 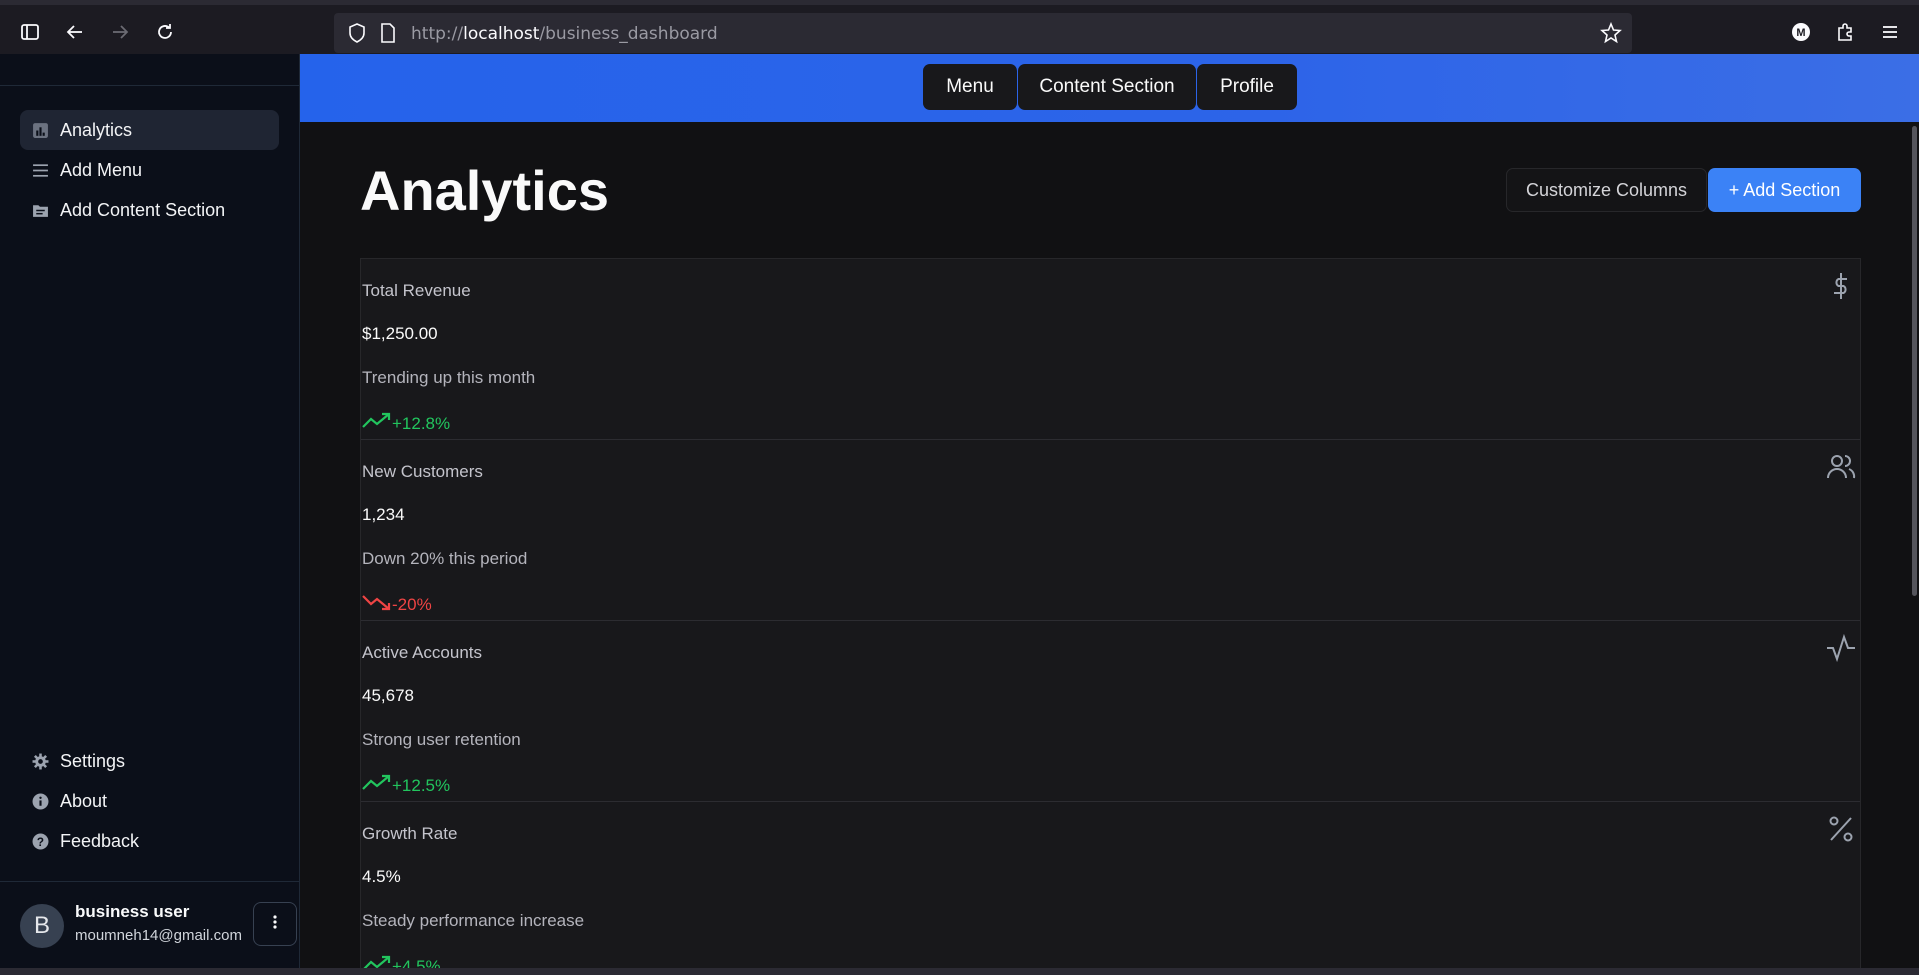 What do you see at coordinates (388, 695) in the screenshot?
I see `card-value: 45,678` at bounding box center [388, 695].